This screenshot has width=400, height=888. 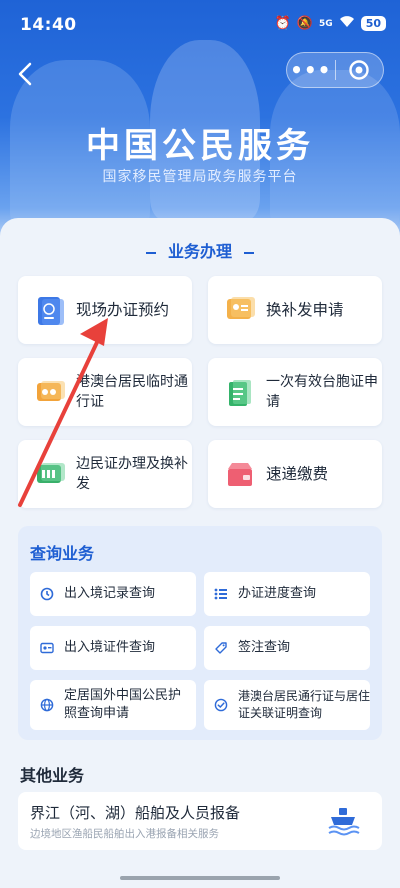 I want to click on status-time: 14:40, so click(x=48, y=25).